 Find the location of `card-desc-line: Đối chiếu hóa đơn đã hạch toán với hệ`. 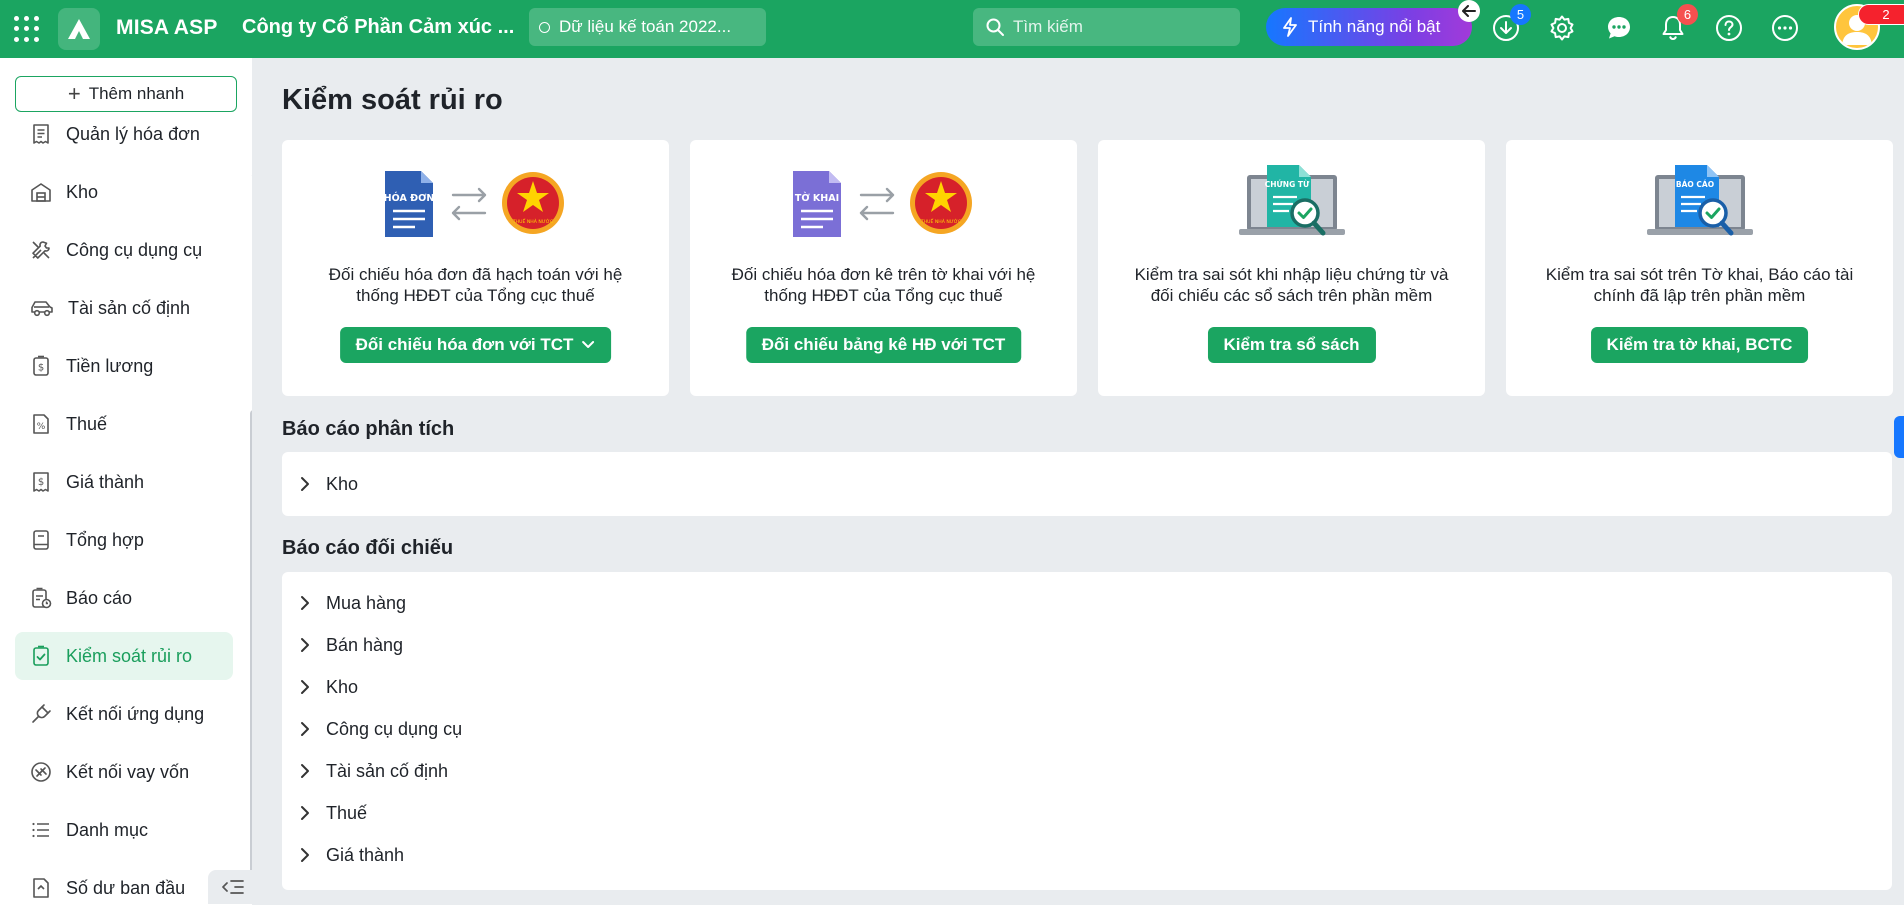

card-desc-line: Đối chiếu hóa đơn đã hạch toán với hệ is located at coordinates (475, 274).